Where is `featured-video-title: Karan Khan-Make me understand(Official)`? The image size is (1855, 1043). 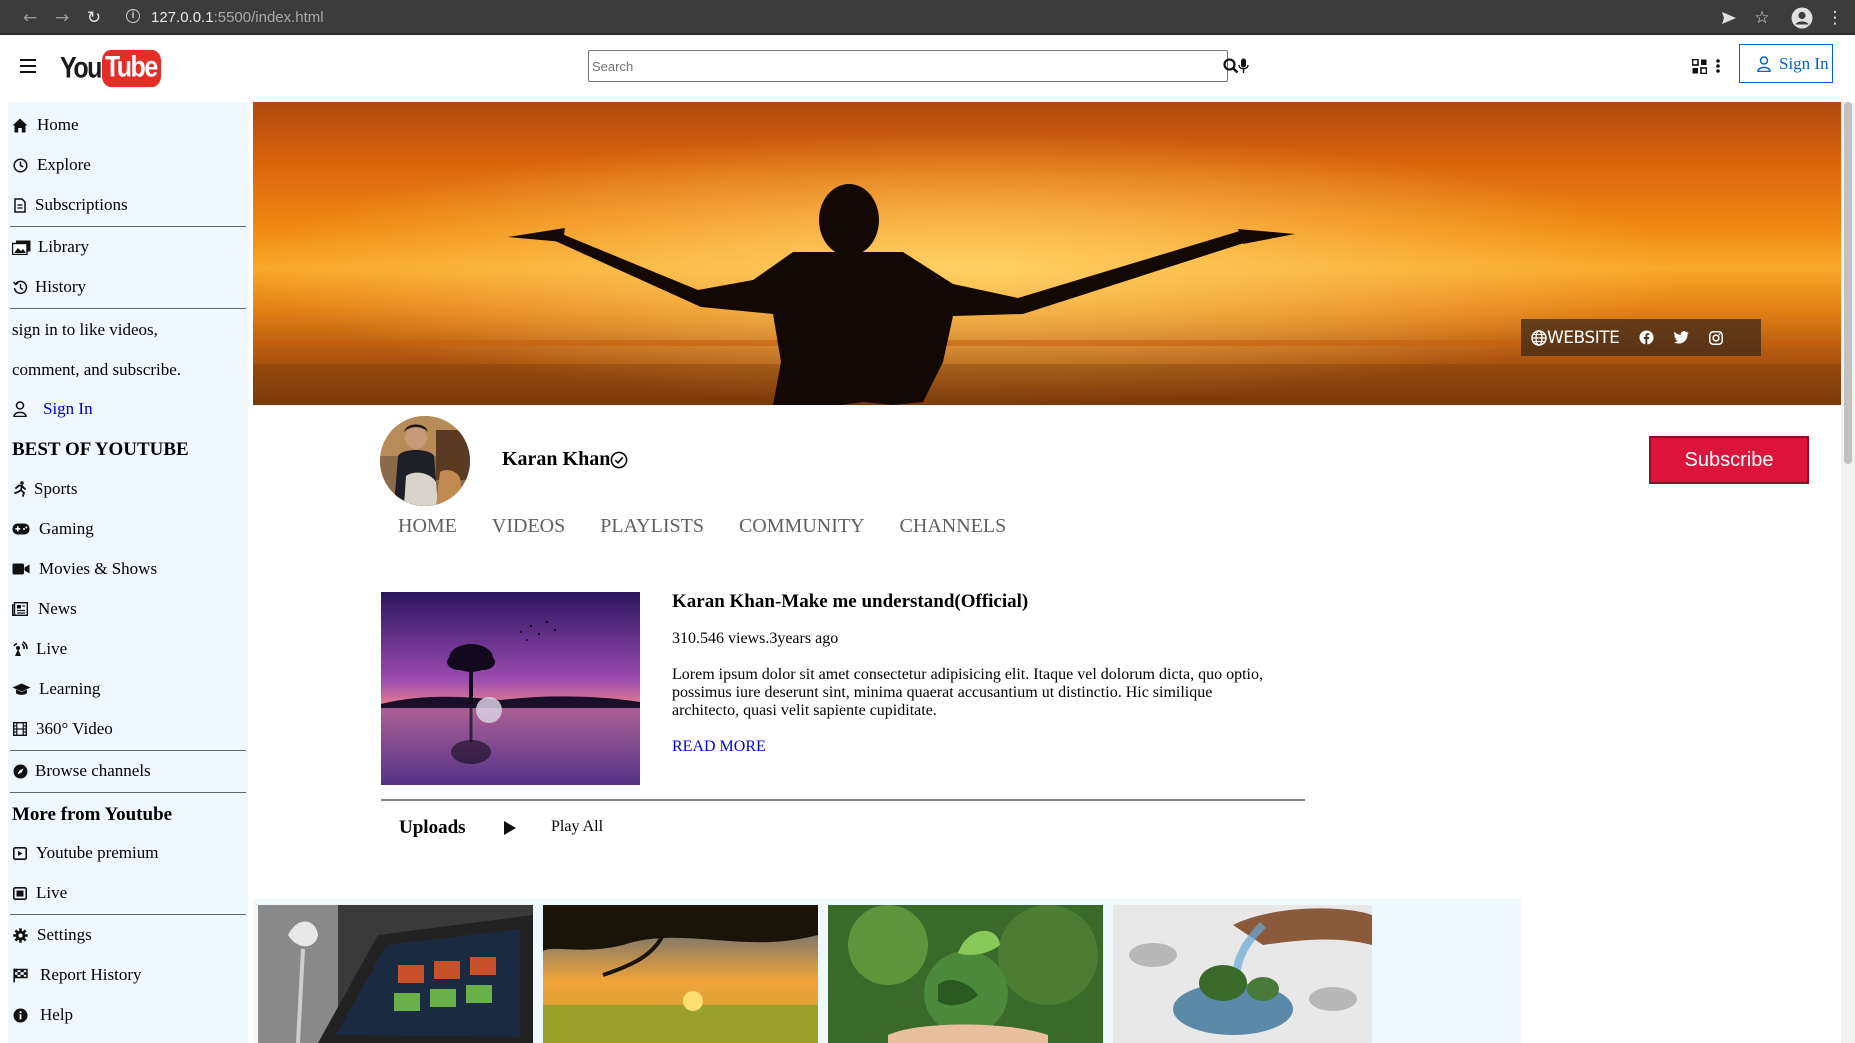 featured-video-title: Karan Khan-Make me understand(Official) is located at coordinates (850, 602).